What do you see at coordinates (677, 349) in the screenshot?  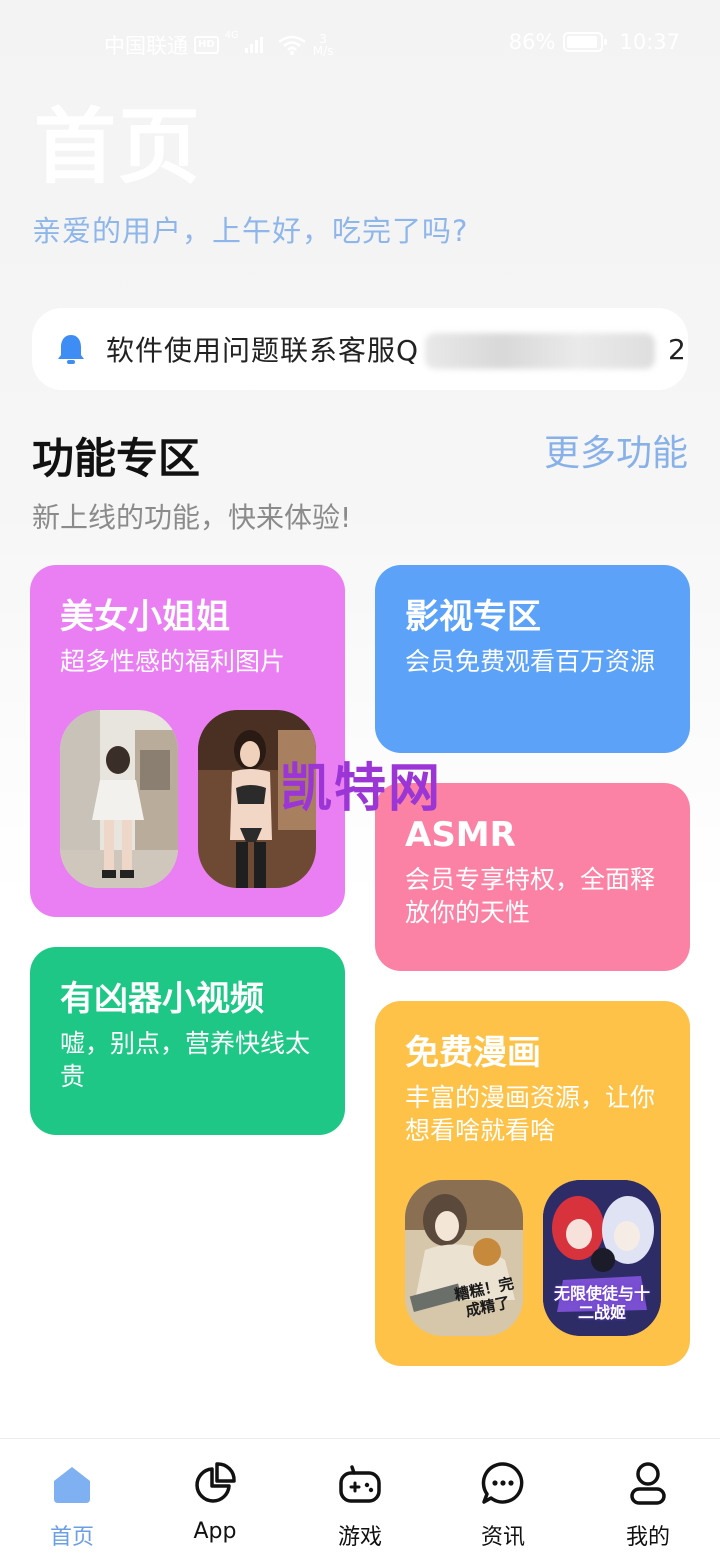 I see `notice-text-tail: 2` at bounding box center [677, 349].